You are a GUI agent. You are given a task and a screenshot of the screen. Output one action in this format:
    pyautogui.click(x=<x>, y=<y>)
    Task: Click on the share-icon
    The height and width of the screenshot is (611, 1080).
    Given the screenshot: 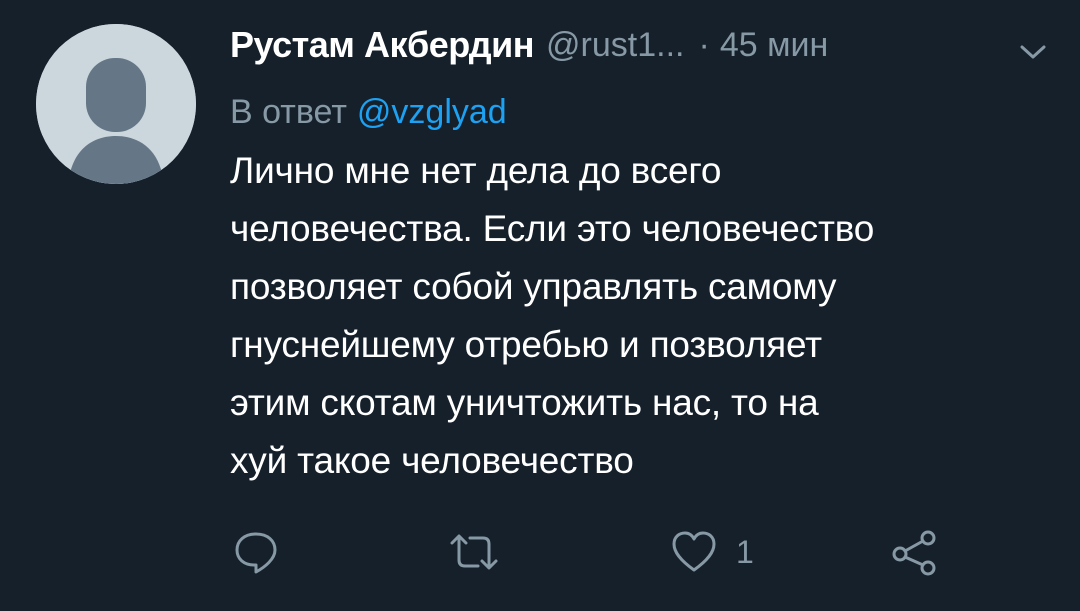 What is the action you would take?
    pyautogui.click(x=915, y=552)
    